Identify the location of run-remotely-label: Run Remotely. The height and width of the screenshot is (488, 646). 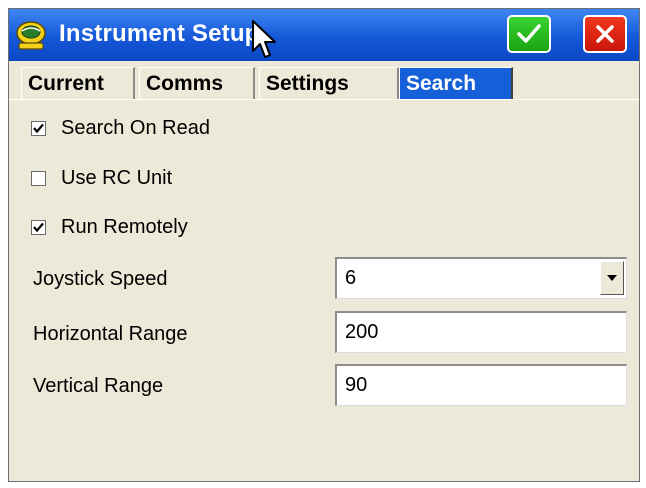
(124, 227).